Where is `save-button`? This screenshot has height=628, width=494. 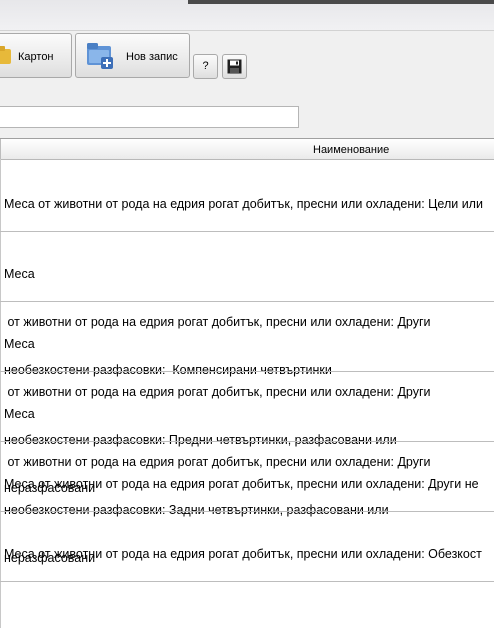
save-button is located at coordinates (234, 66).